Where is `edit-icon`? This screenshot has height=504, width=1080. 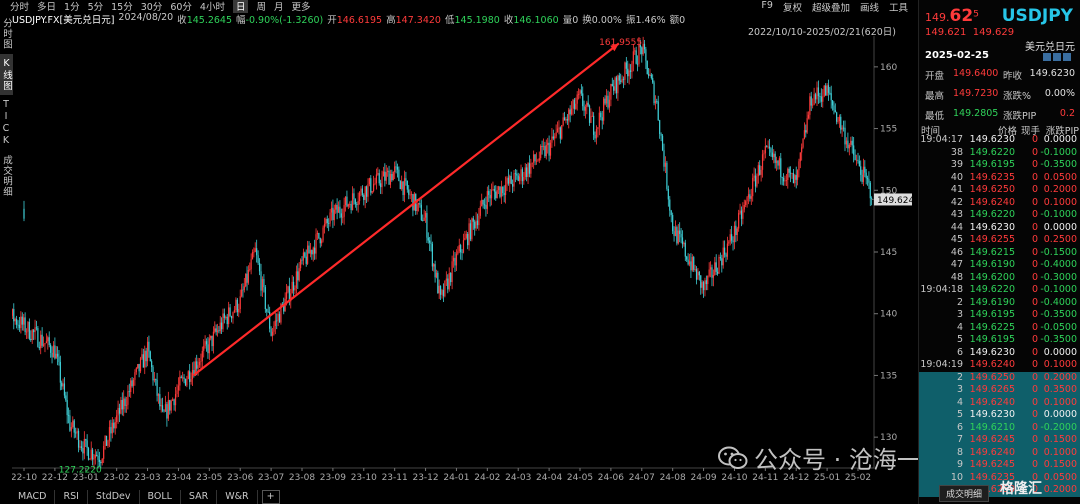 edit-icon is located at coordinates (1047, 57).